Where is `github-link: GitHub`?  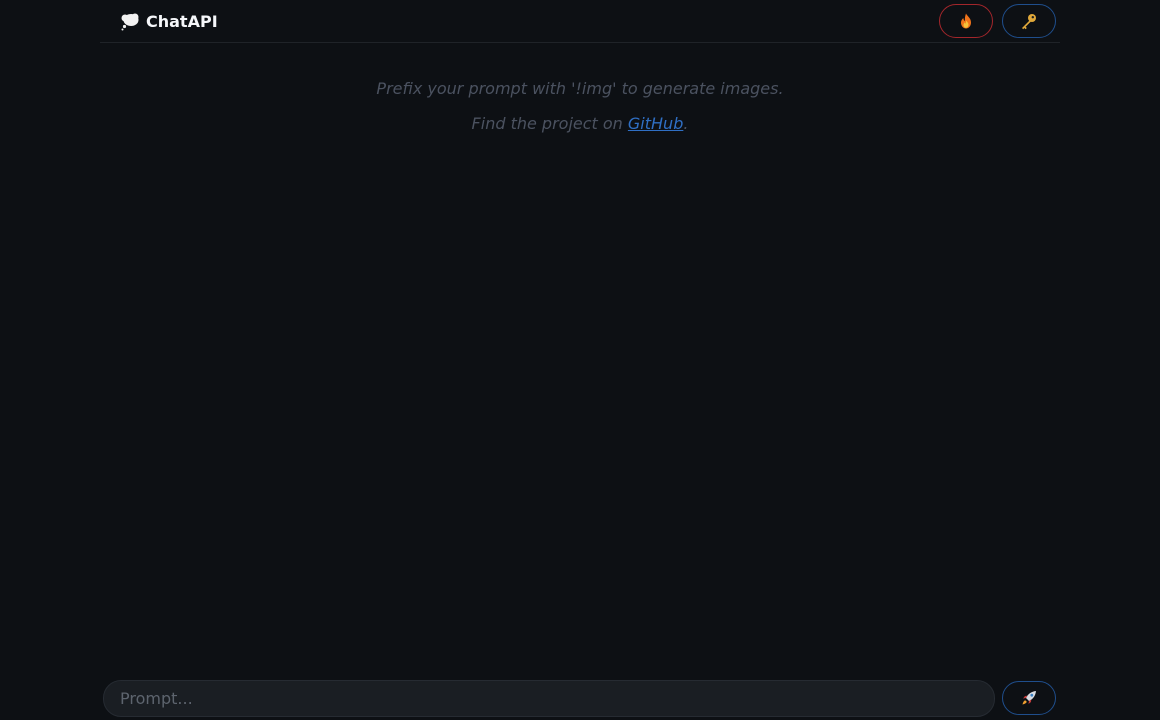 github-link: GitHub is located at coordinates (655, 123).